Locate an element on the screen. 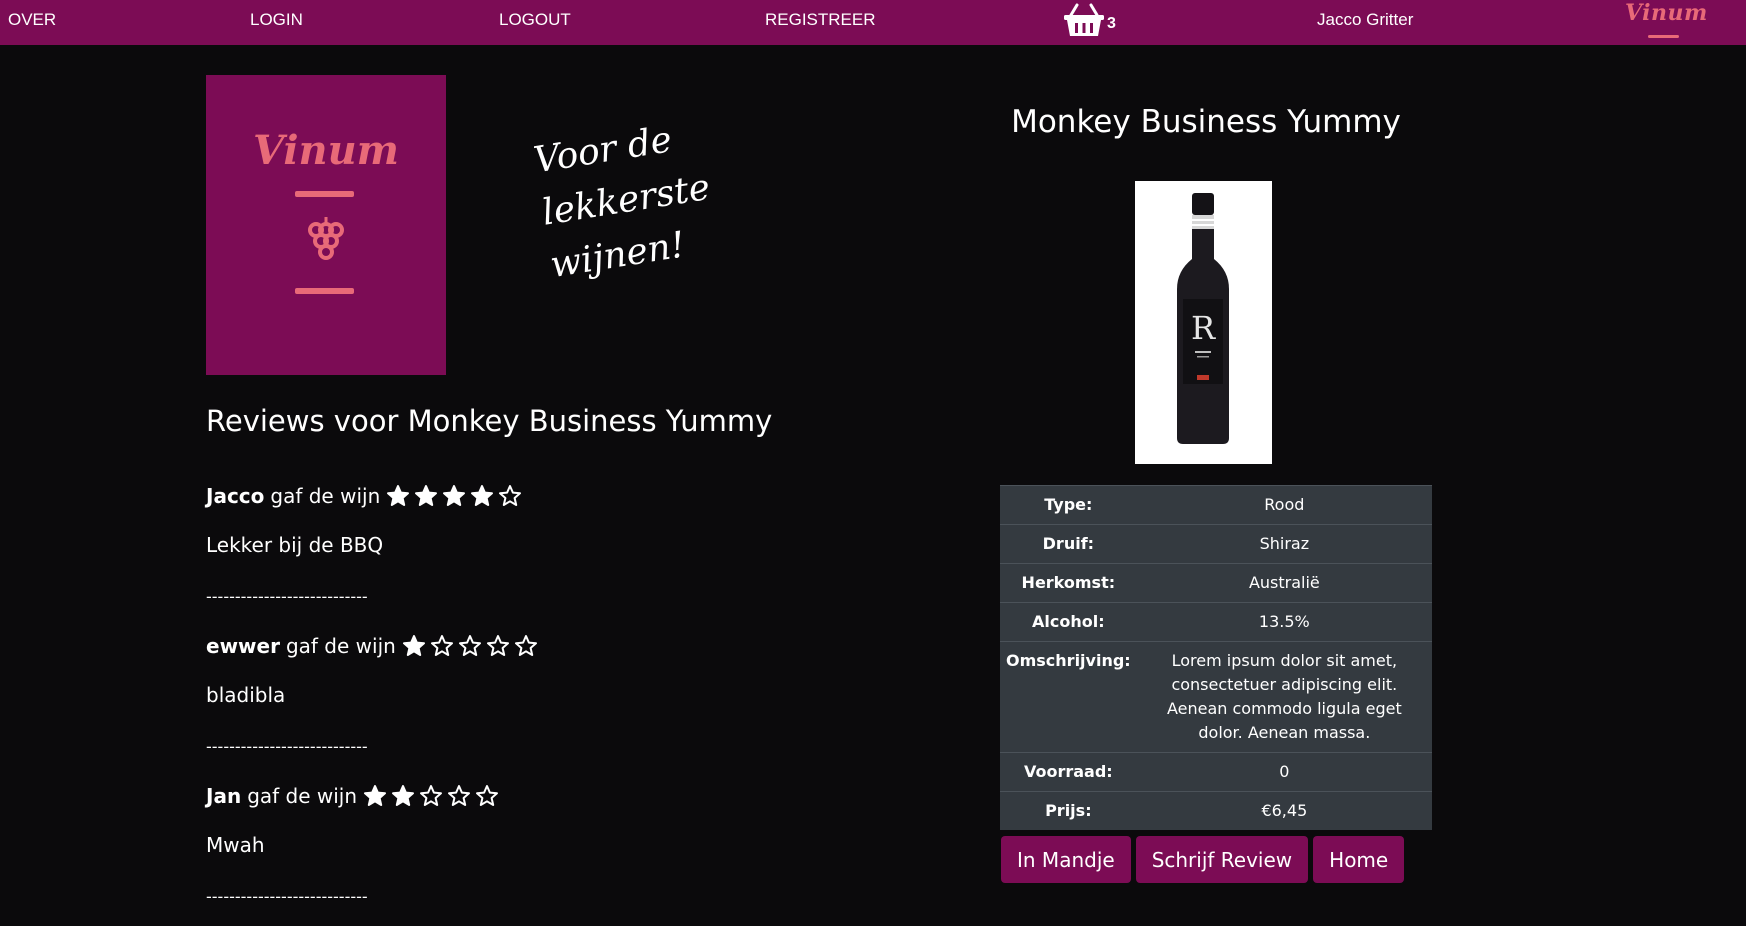  grape-icon is located at coordinates (326, 238).